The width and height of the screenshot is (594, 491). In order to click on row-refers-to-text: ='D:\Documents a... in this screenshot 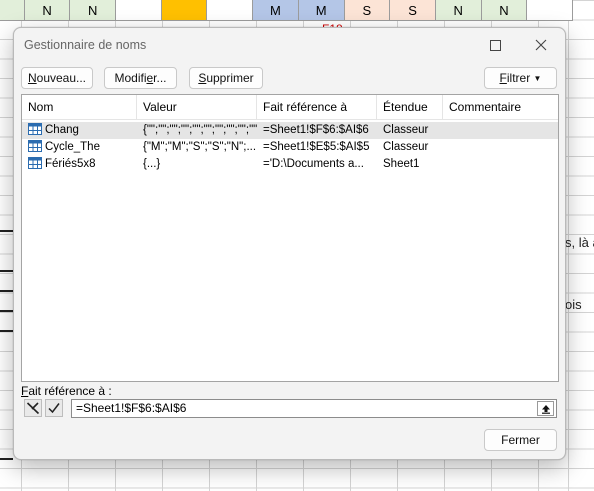, I will do `click(313, 164)`.